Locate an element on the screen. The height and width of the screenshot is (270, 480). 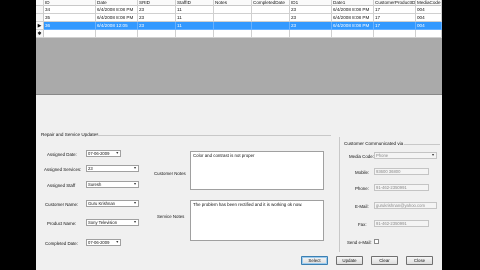
clear-button: Clear is located at coordinates (384, 260).